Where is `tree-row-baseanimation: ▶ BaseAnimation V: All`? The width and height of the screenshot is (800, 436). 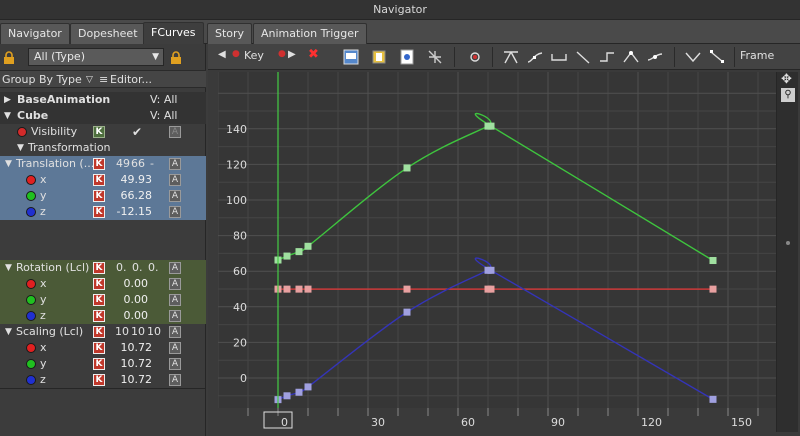
tree-row-baseanimation: ▶ BaseAnimation V: All is located at coordinates (103, 100).